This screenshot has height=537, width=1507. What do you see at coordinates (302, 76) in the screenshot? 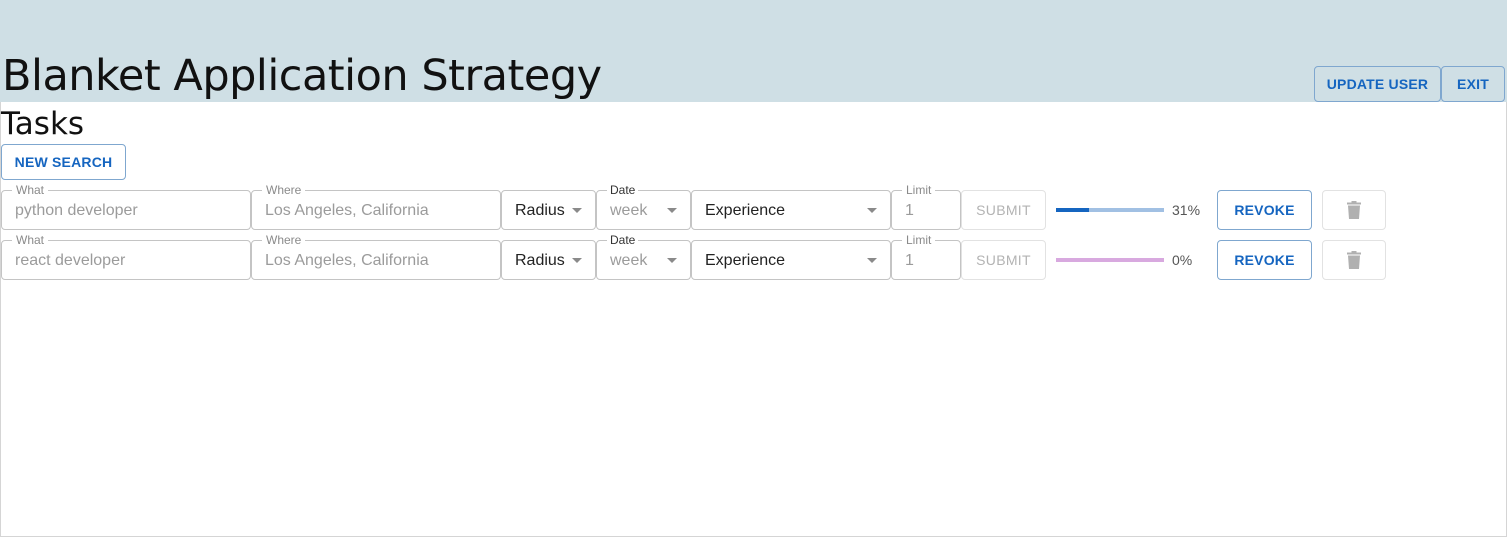
I see `app-title: Blanket Application Strategy` at bounding box center [302, 76].